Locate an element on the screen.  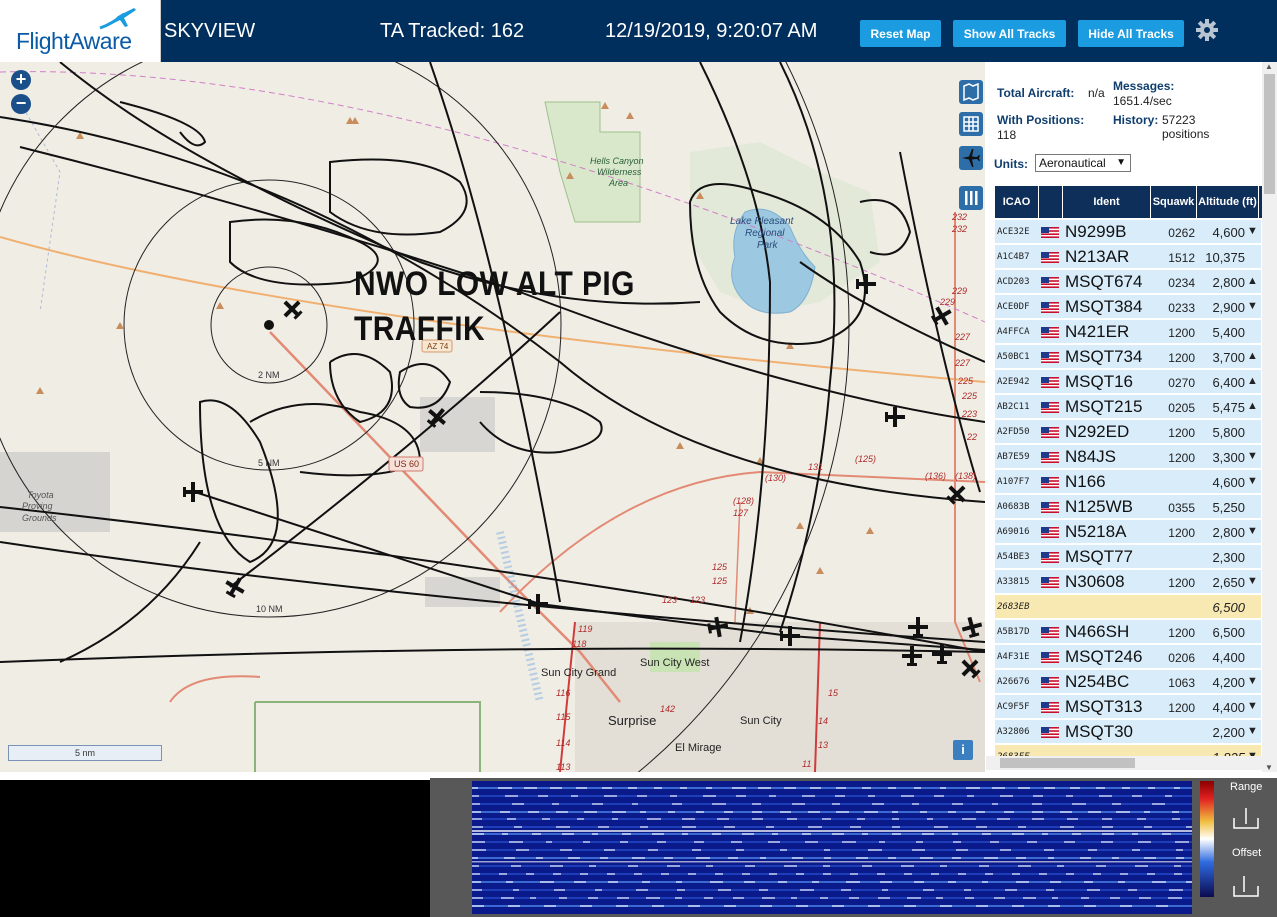
col-ident: Ident is located at coordinates (1107, 202).